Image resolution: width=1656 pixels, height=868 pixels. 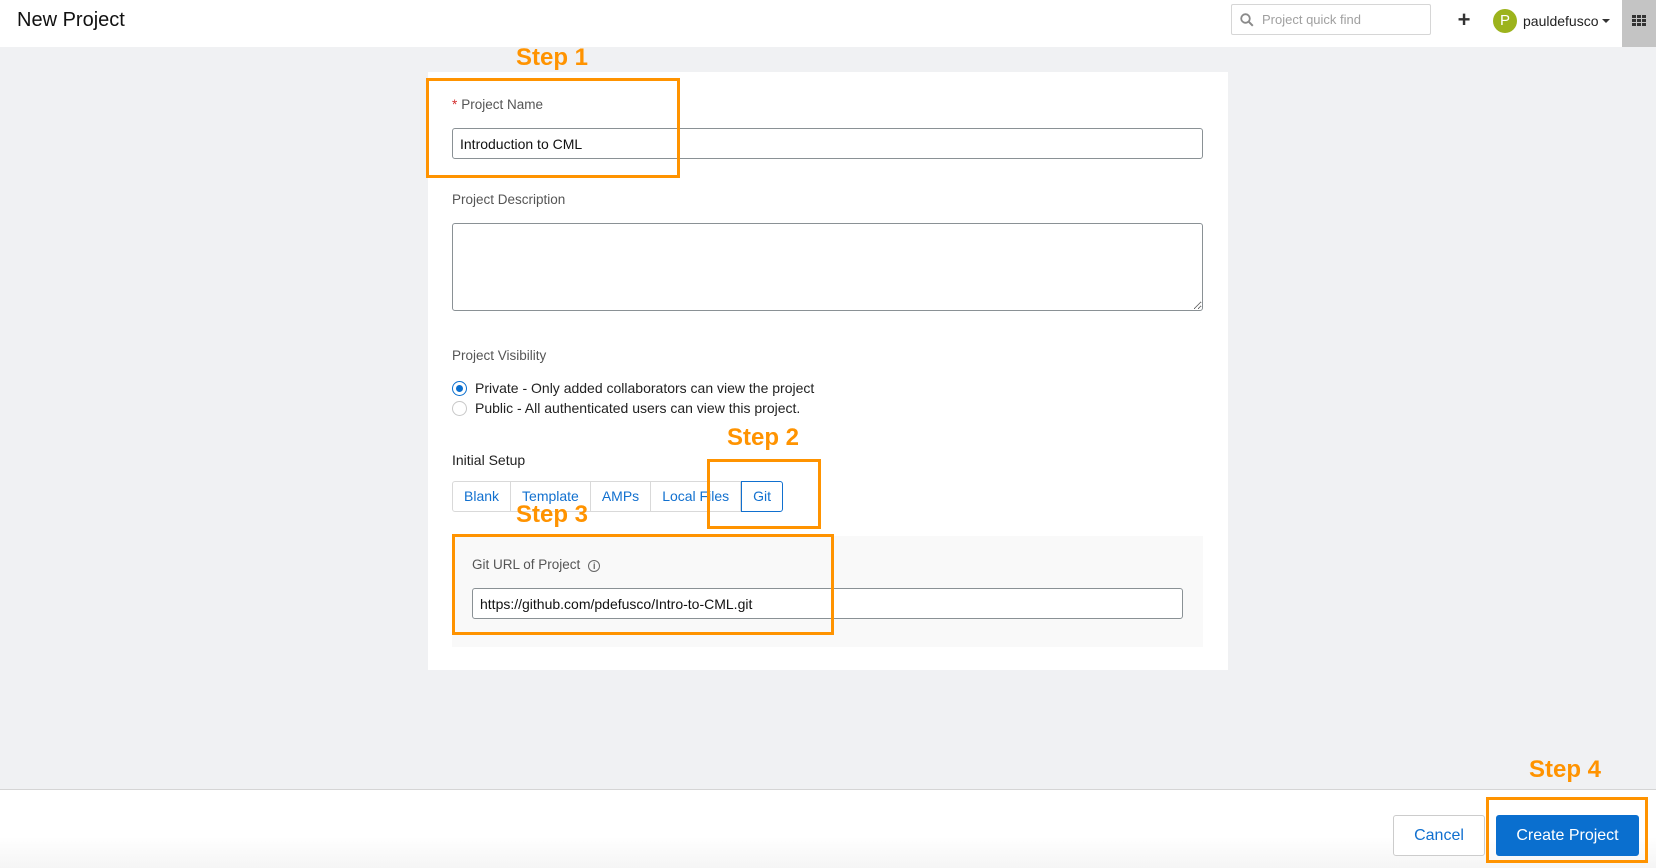 I want to click on project-description-label: Project Description, so click(x=509, y=199).